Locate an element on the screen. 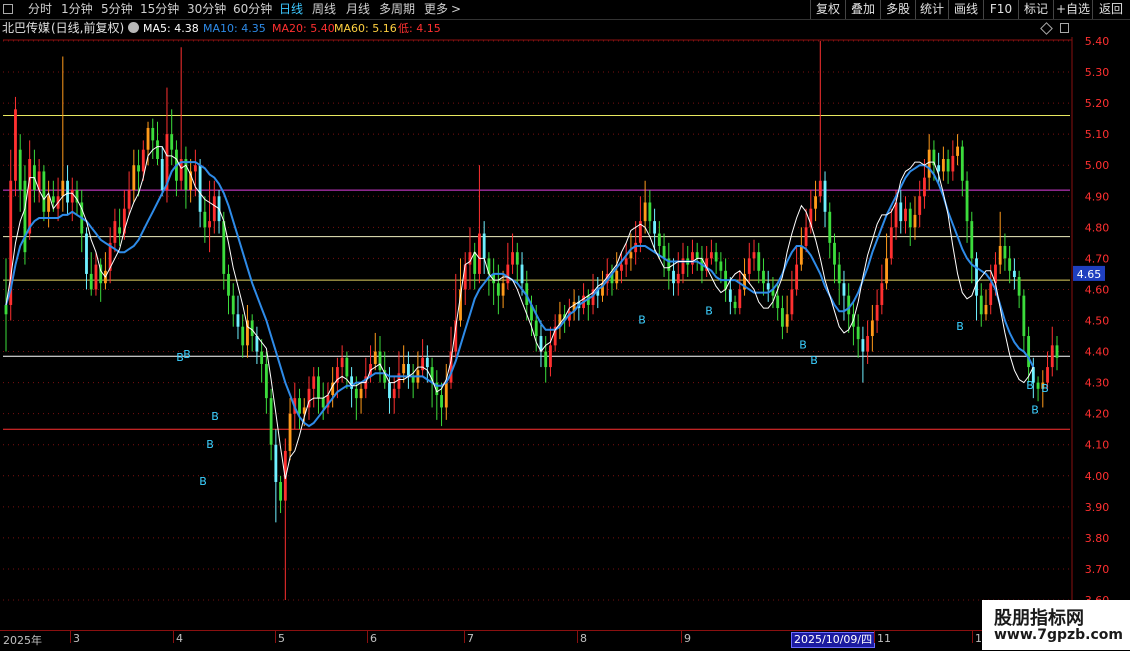  mark-button: 标记 is located at coordinates (1035, 9).